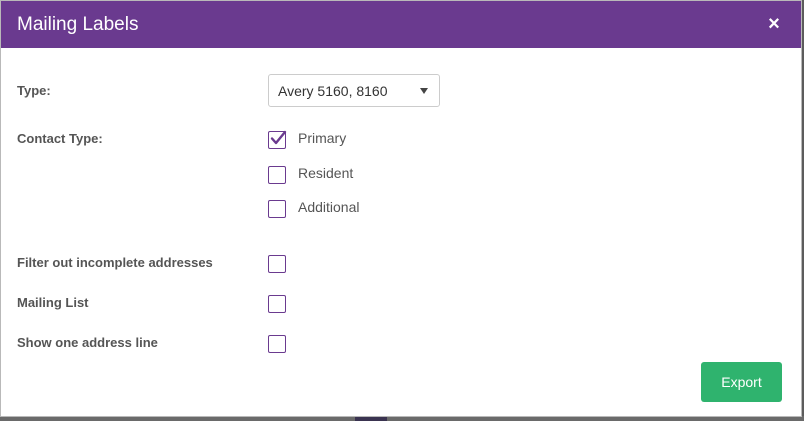  What do you see at coordinates (333, 90) in the screenshot?
I see `type-select-value: Avery 5160, 8160` at bounding box center [333, 90].